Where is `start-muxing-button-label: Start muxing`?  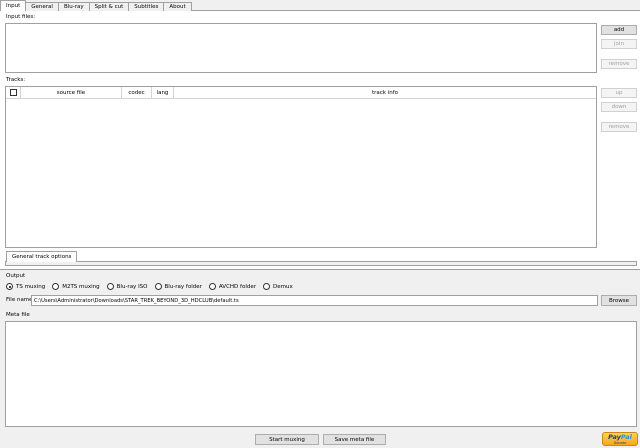 start-muxing-button-label: Start muxing is located at coordinates (287, 439).